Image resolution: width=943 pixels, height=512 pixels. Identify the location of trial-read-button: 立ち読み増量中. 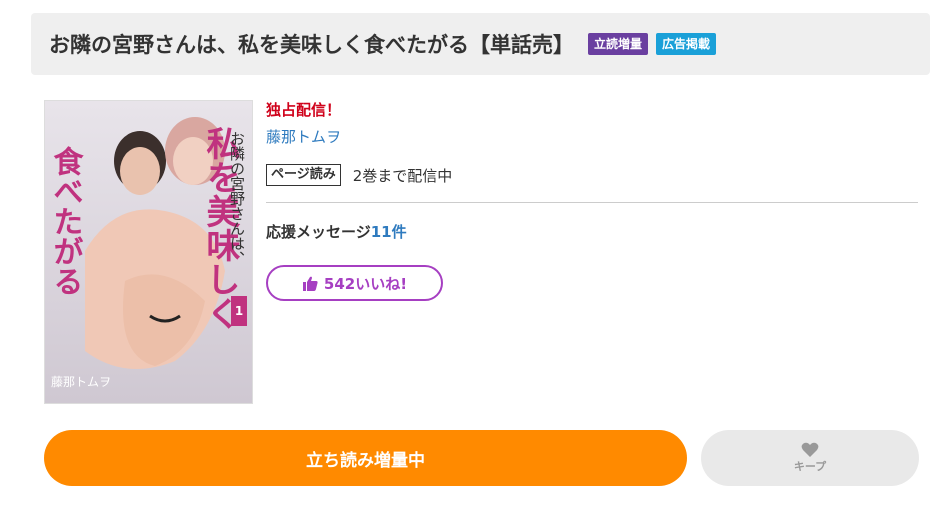
(365, 458).